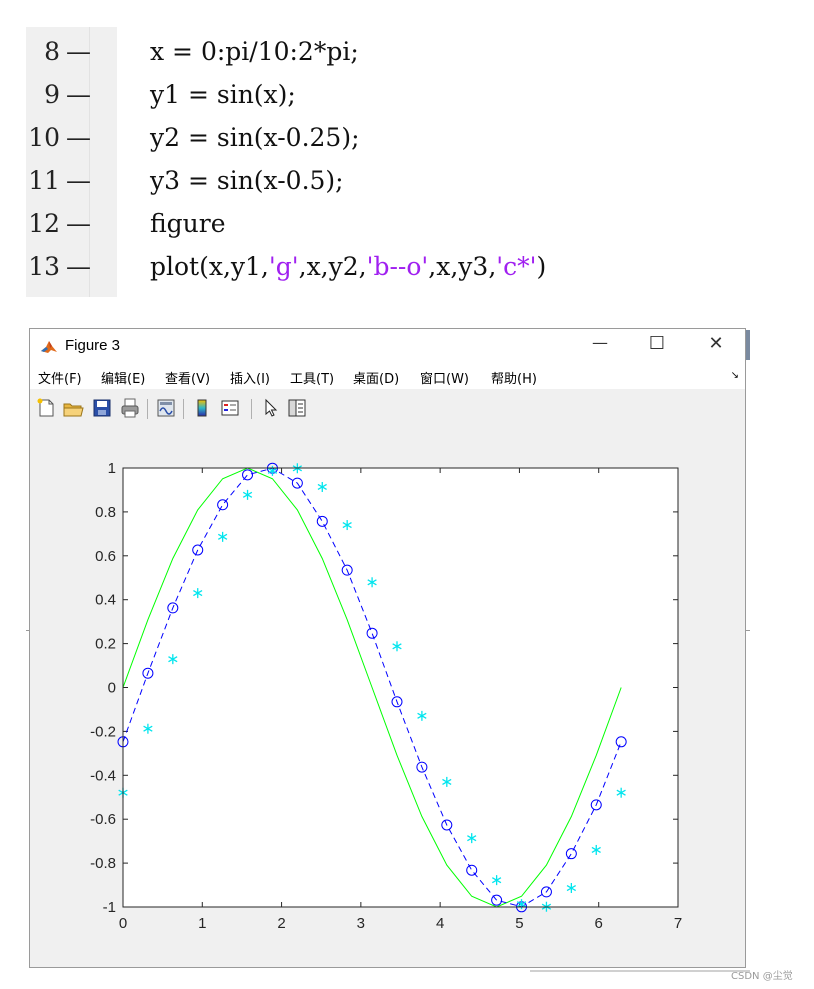  I want to click on y-tick-label: 0.4, so click(105, 600).